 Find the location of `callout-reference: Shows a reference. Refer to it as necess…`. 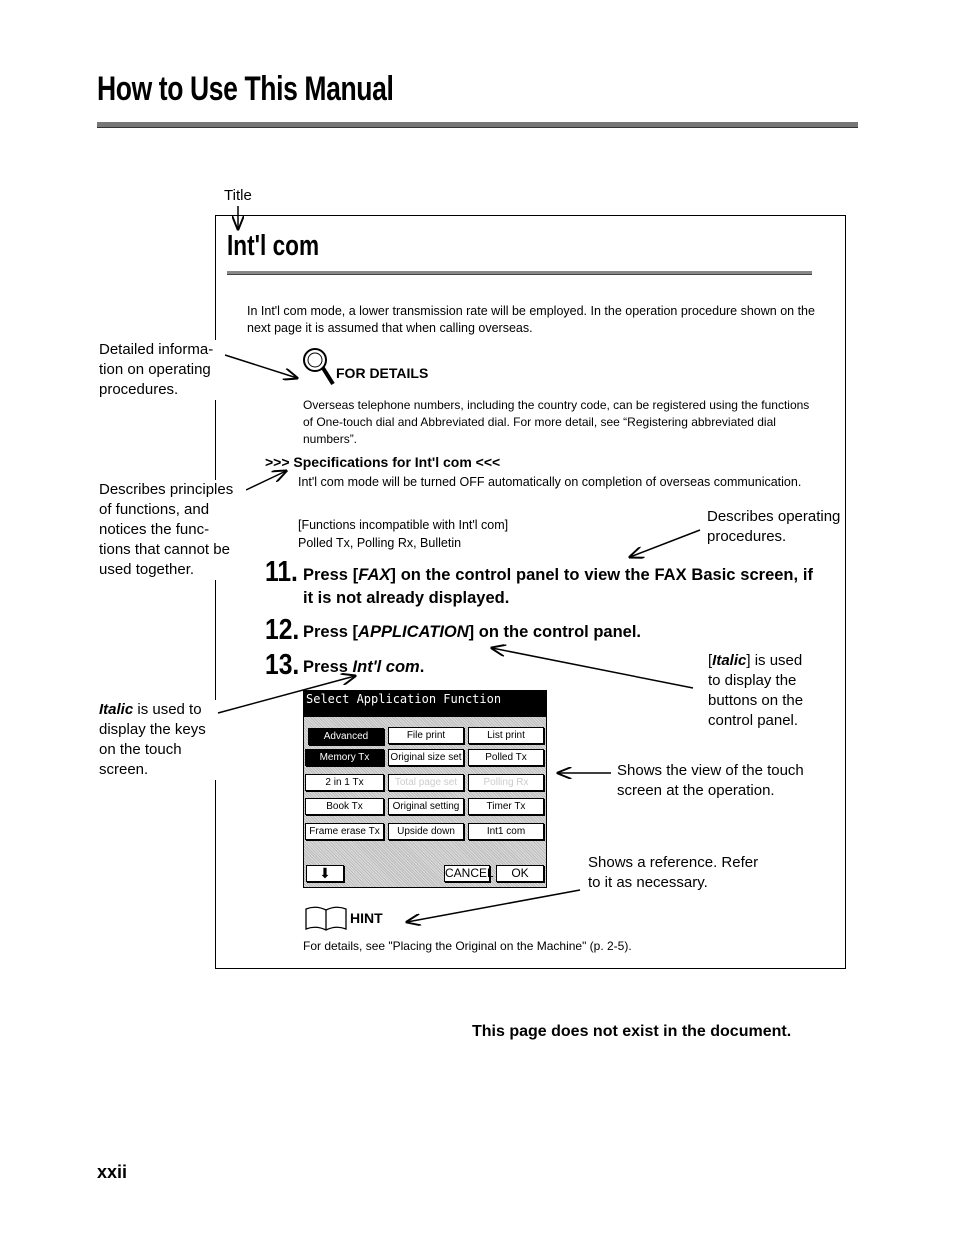

callout-reference: Shows a reference. Refer to it as necess… is located at coordinates (673, 873).